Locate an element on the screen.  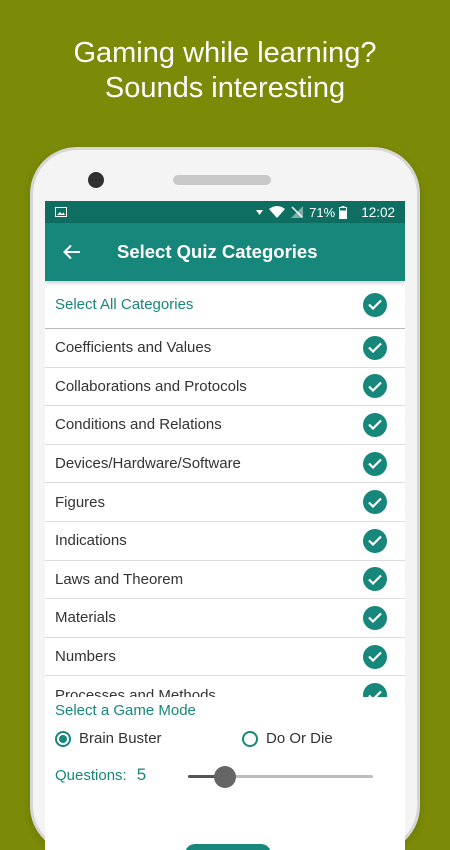
list-item: Collaborations and Protocols is located at coordinates (225, 387).